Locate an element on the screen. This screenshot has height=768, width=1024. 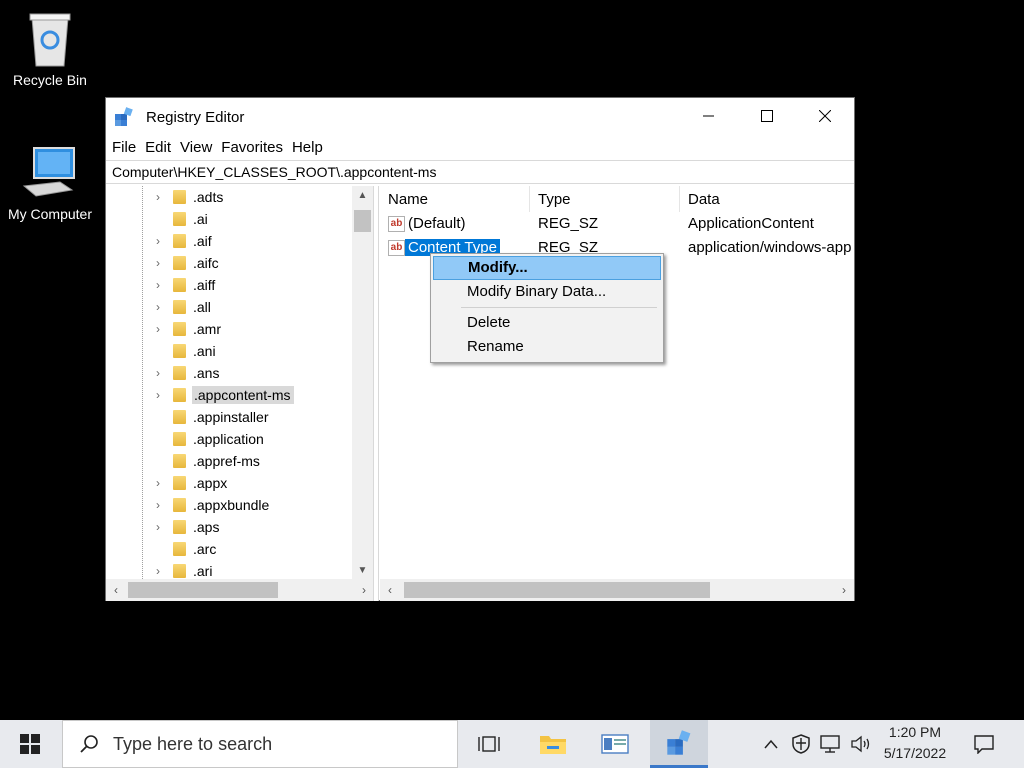
tree-item-label: .all is located at coordinates (202, 307).